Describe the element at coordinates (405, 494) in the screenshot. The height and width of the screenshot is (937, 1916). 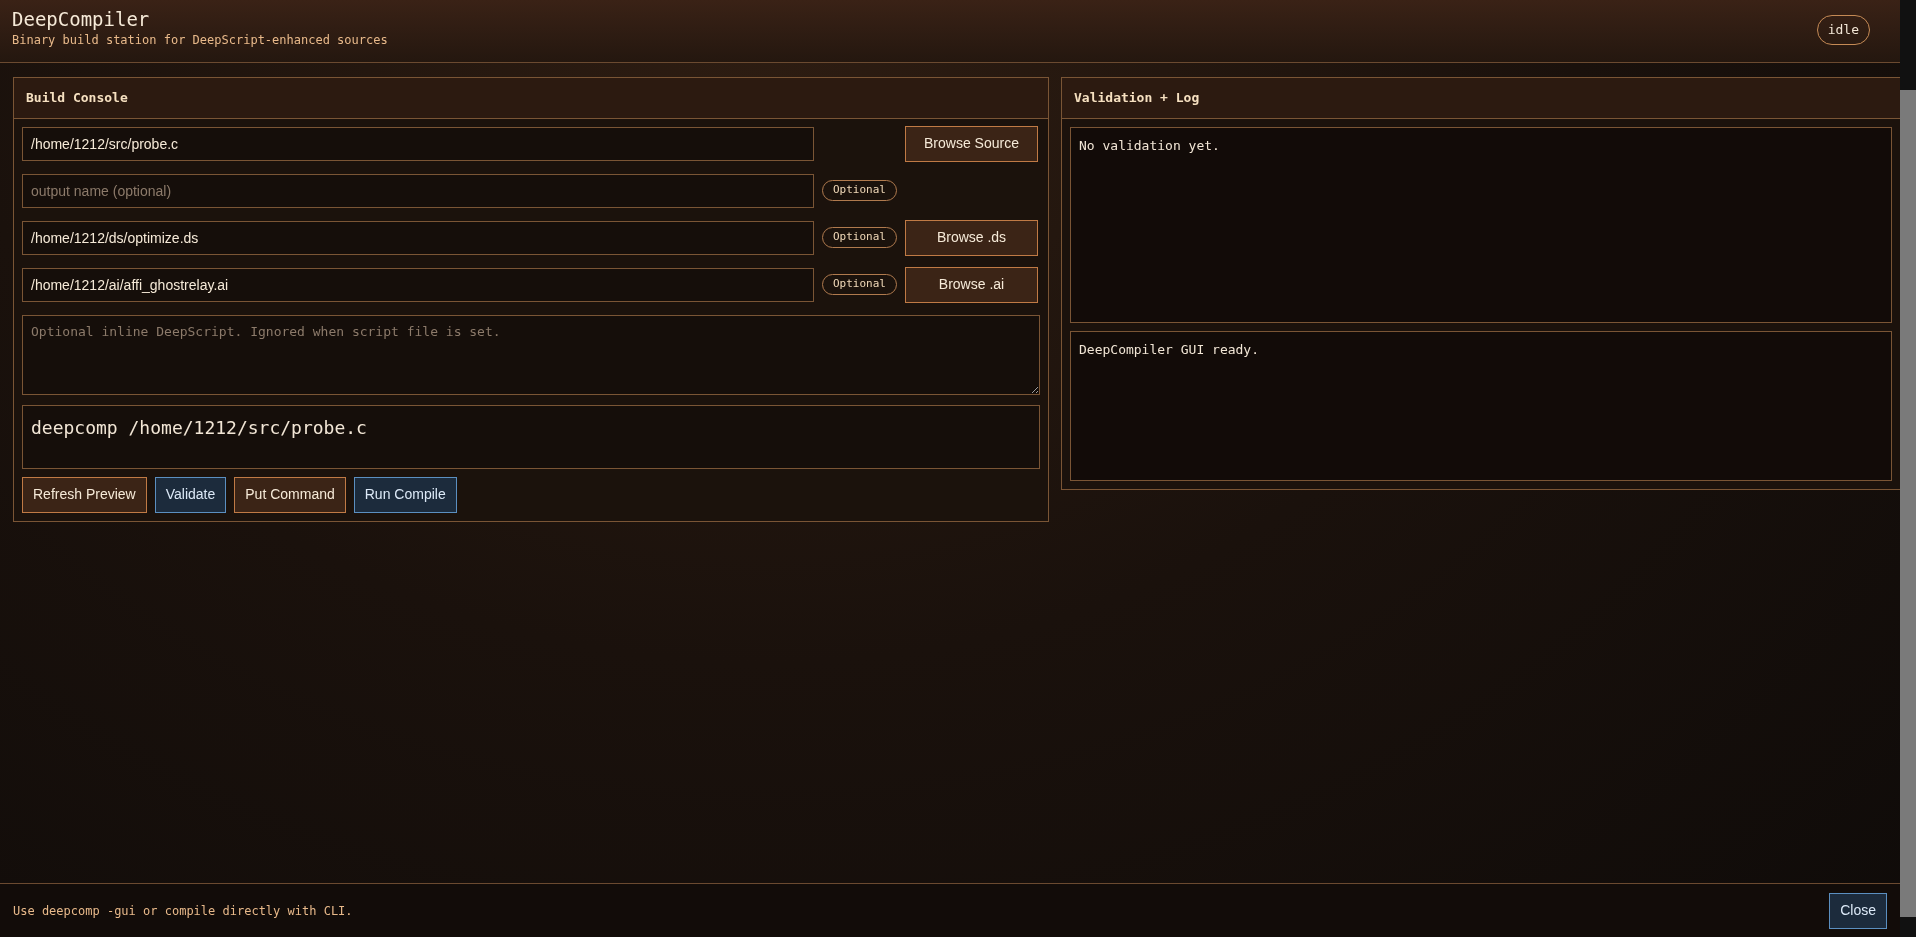
I see `action-button: Run Compile` at that location.